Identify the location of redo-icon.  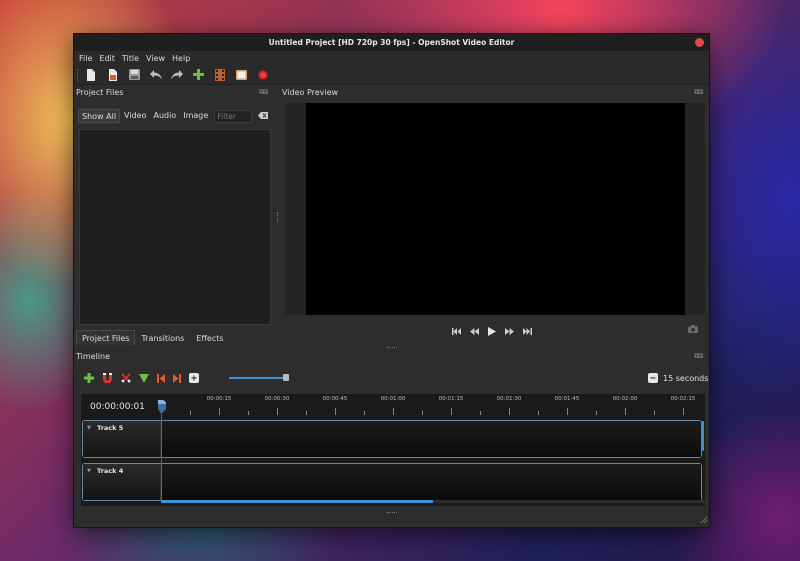
(177, 75).